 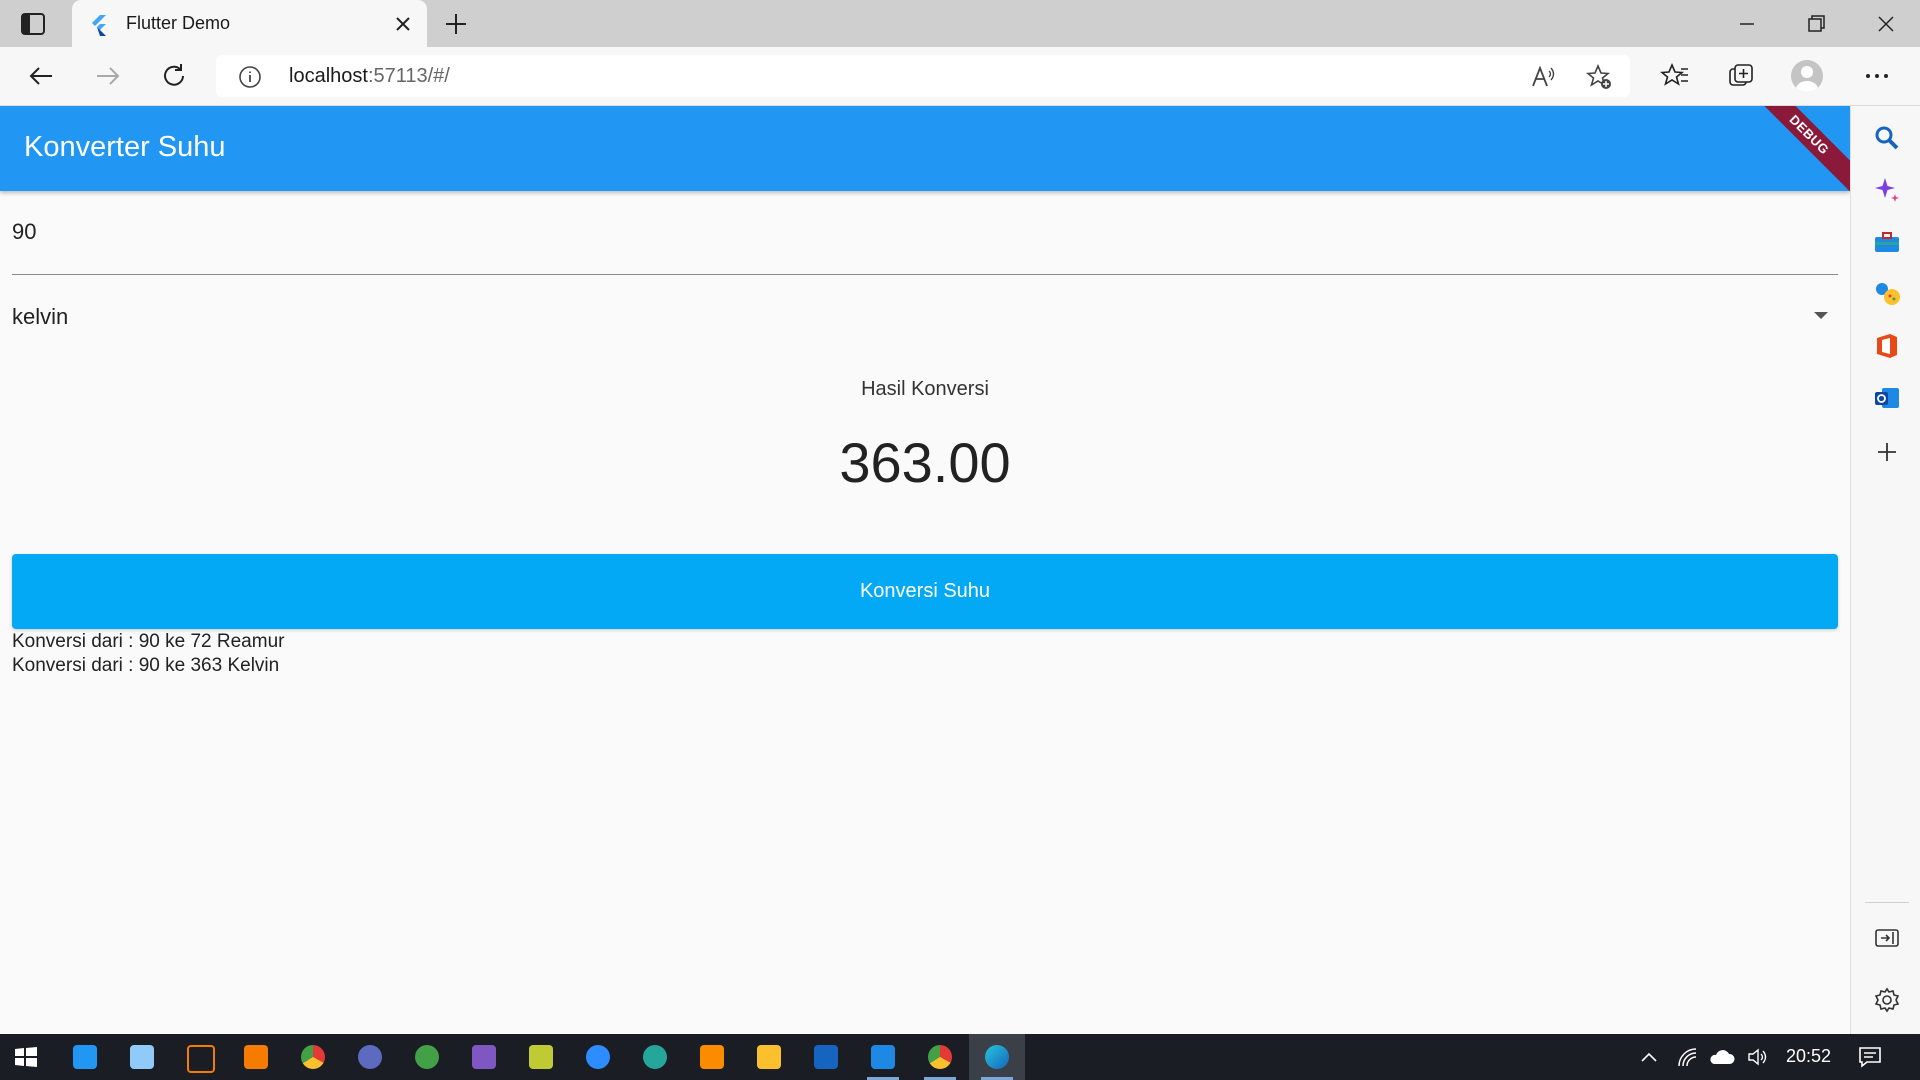 I want to click on show-hidden-icons-icon, so click(x=1649, y=1057).